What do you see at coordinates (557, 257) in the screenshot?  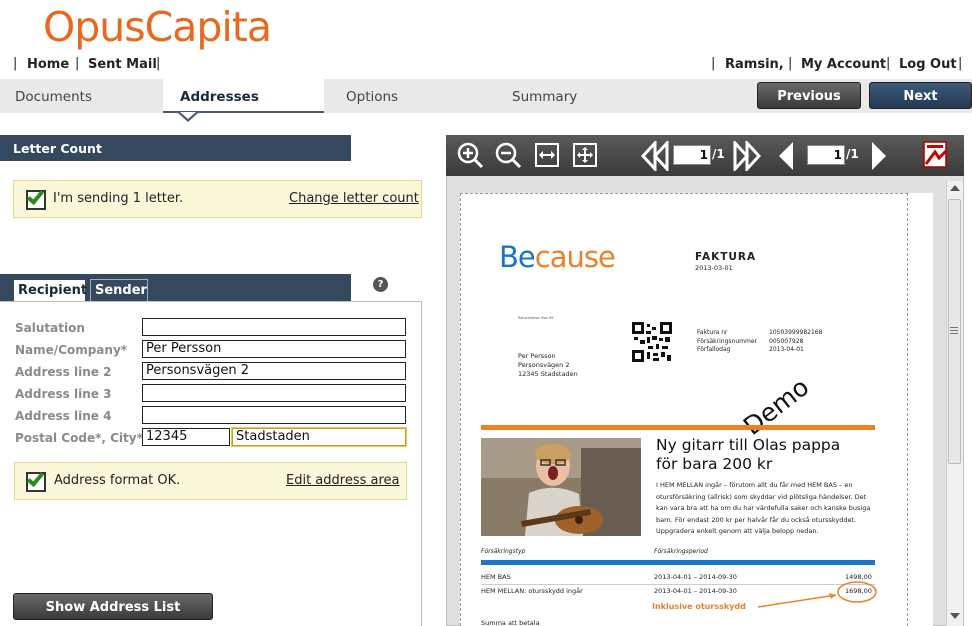 I see `because-logo: Because` at bounding box center [557, 257].